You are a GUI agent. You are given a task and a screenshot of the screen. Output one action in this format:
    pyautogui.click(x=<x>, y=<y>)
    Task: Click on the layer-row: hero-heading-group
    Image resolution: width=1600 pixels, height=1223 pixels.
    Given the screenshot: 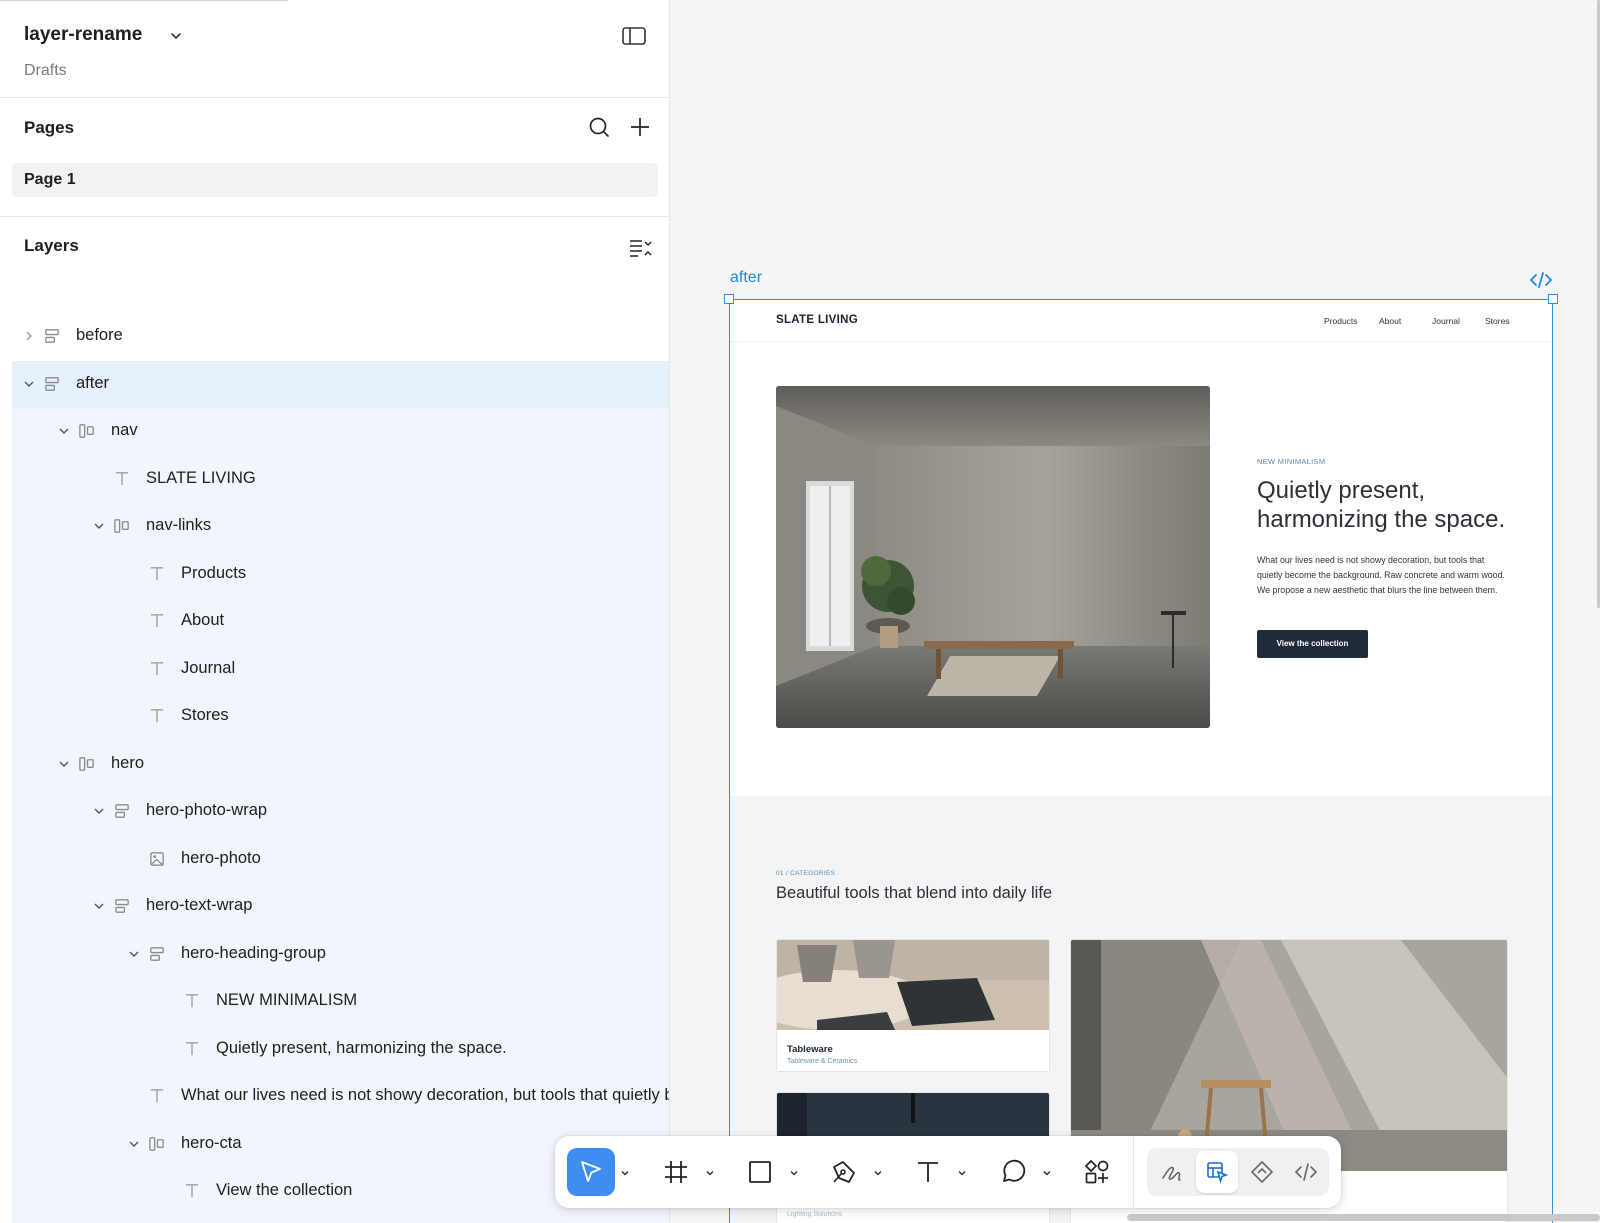 What is the action you would take?
    pyautogui.click(x=340, y=954)
    